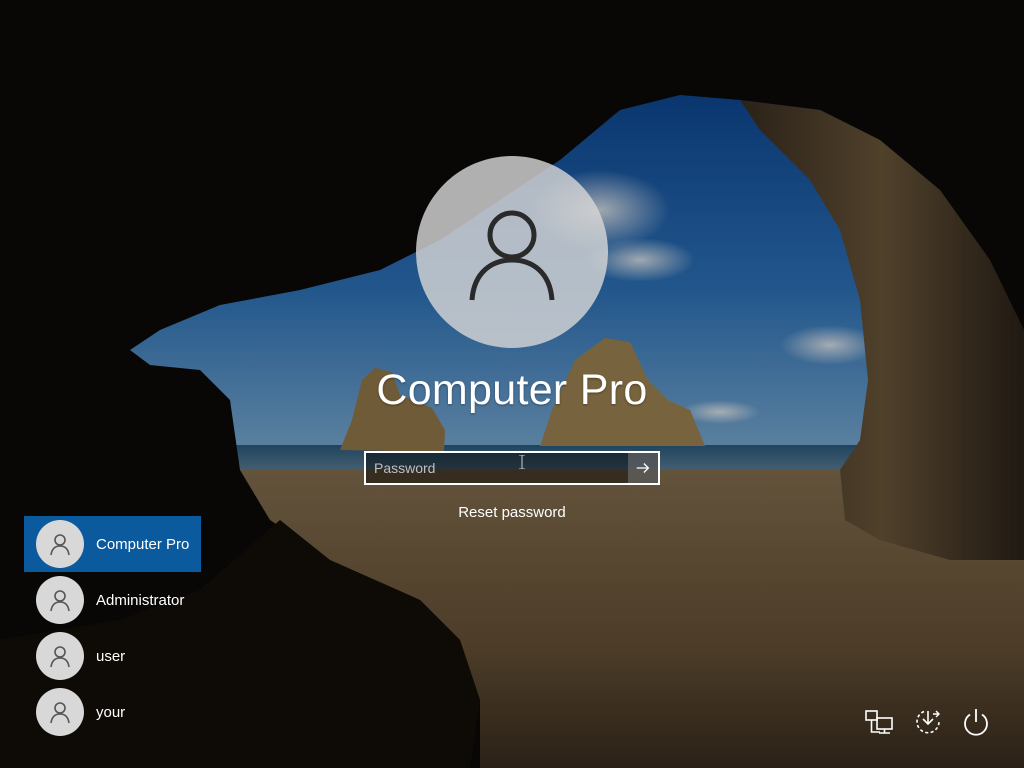  I want to click on power-icon, so click(976, 722).